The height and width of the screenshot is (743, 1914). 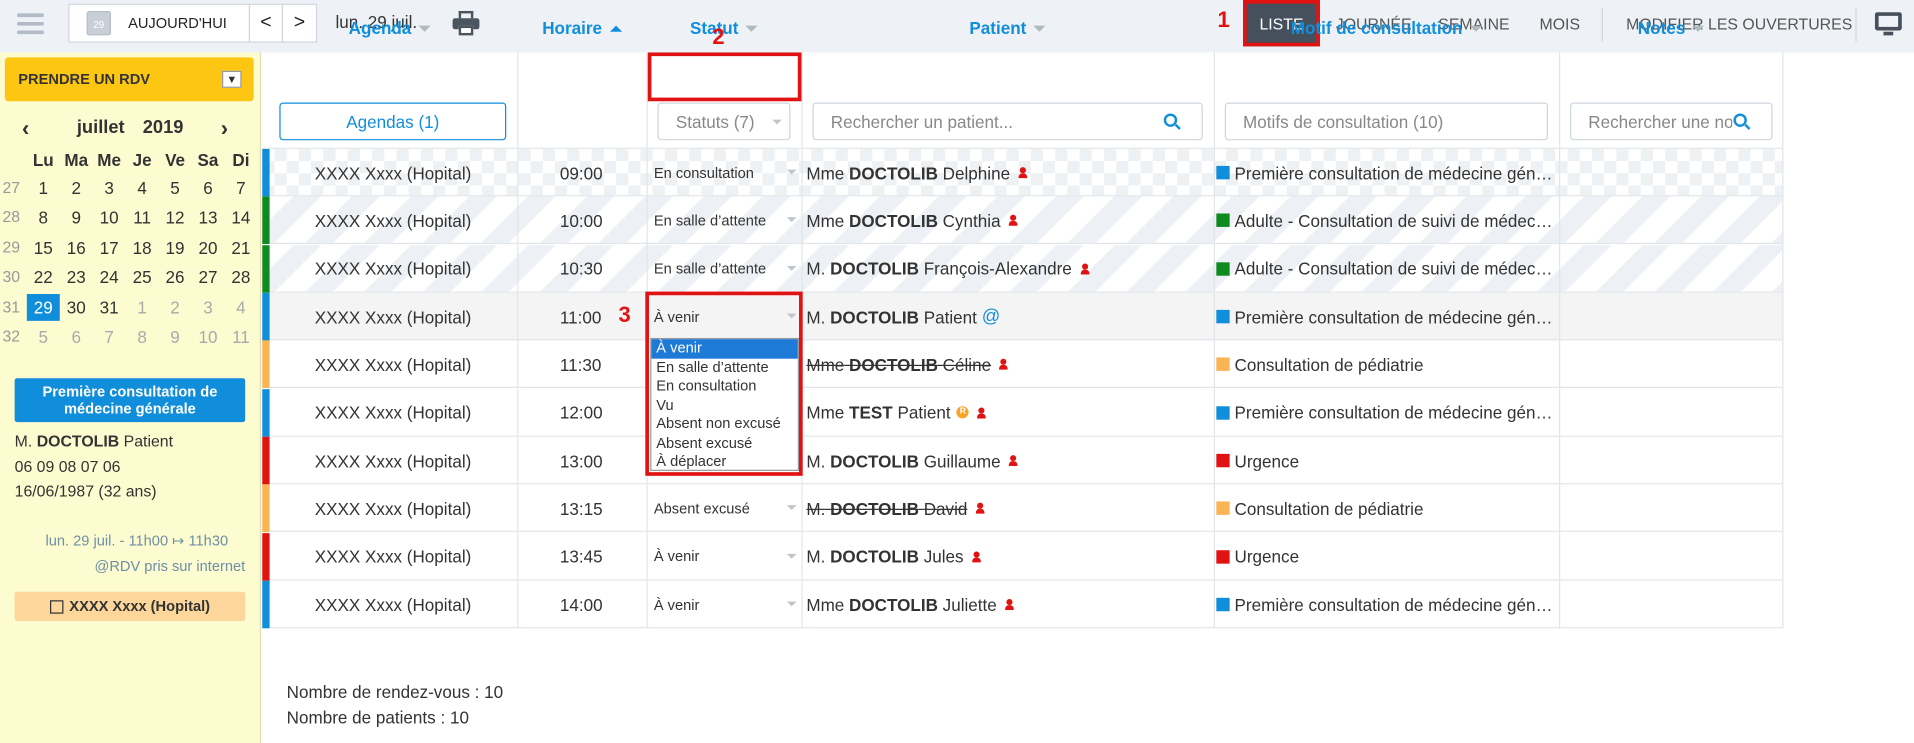 I want to click on patient-cell: M. DOCTOLIB Guillaume, so click(x=1009, y=461).